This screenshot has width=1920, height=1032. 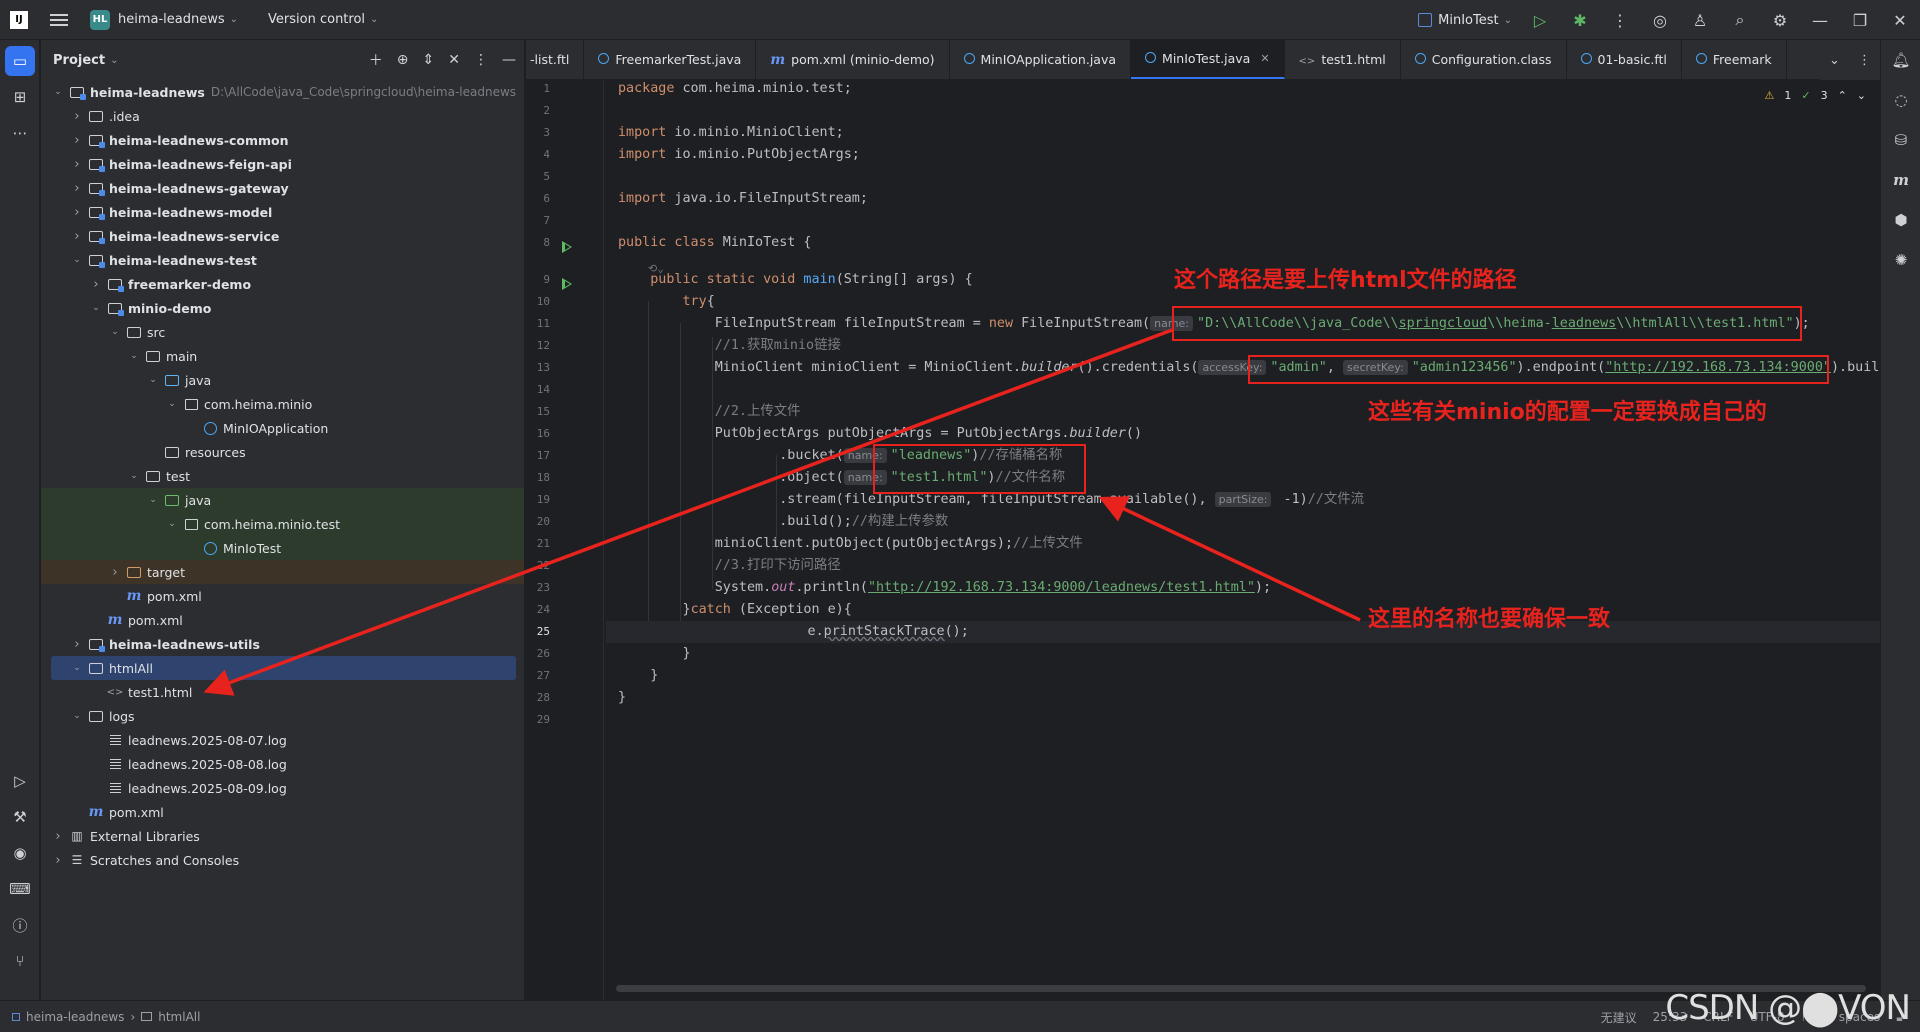 I want to click on editor-tab: FreemarkerTest.java, so click(x=670, y=59).